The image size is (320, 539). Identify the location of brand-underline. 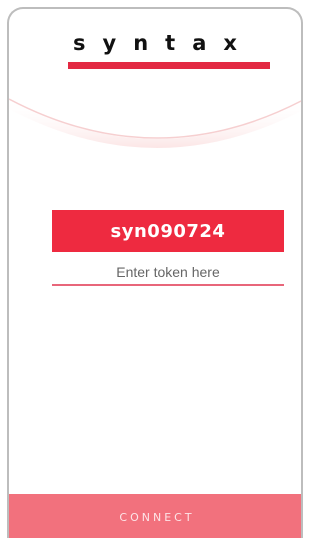
(169, 65).